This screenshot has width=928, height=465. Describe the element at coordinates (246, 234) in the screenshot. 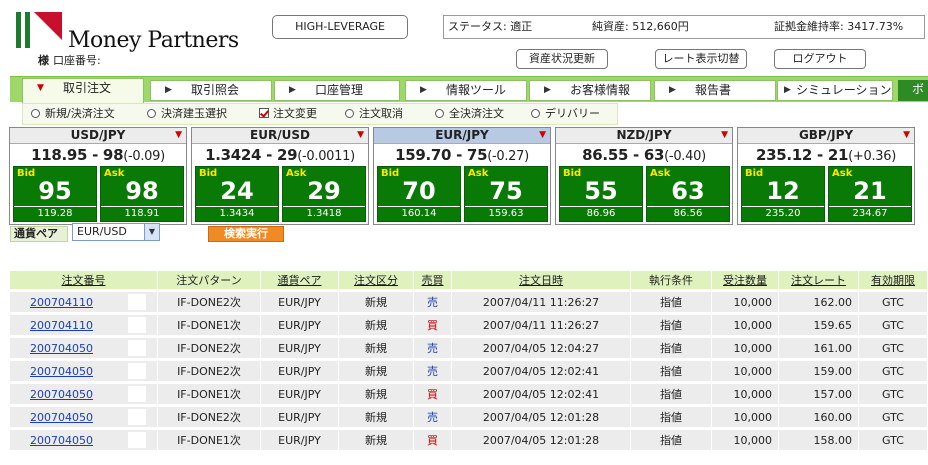

I see `search-button: 検索実行` at that location.